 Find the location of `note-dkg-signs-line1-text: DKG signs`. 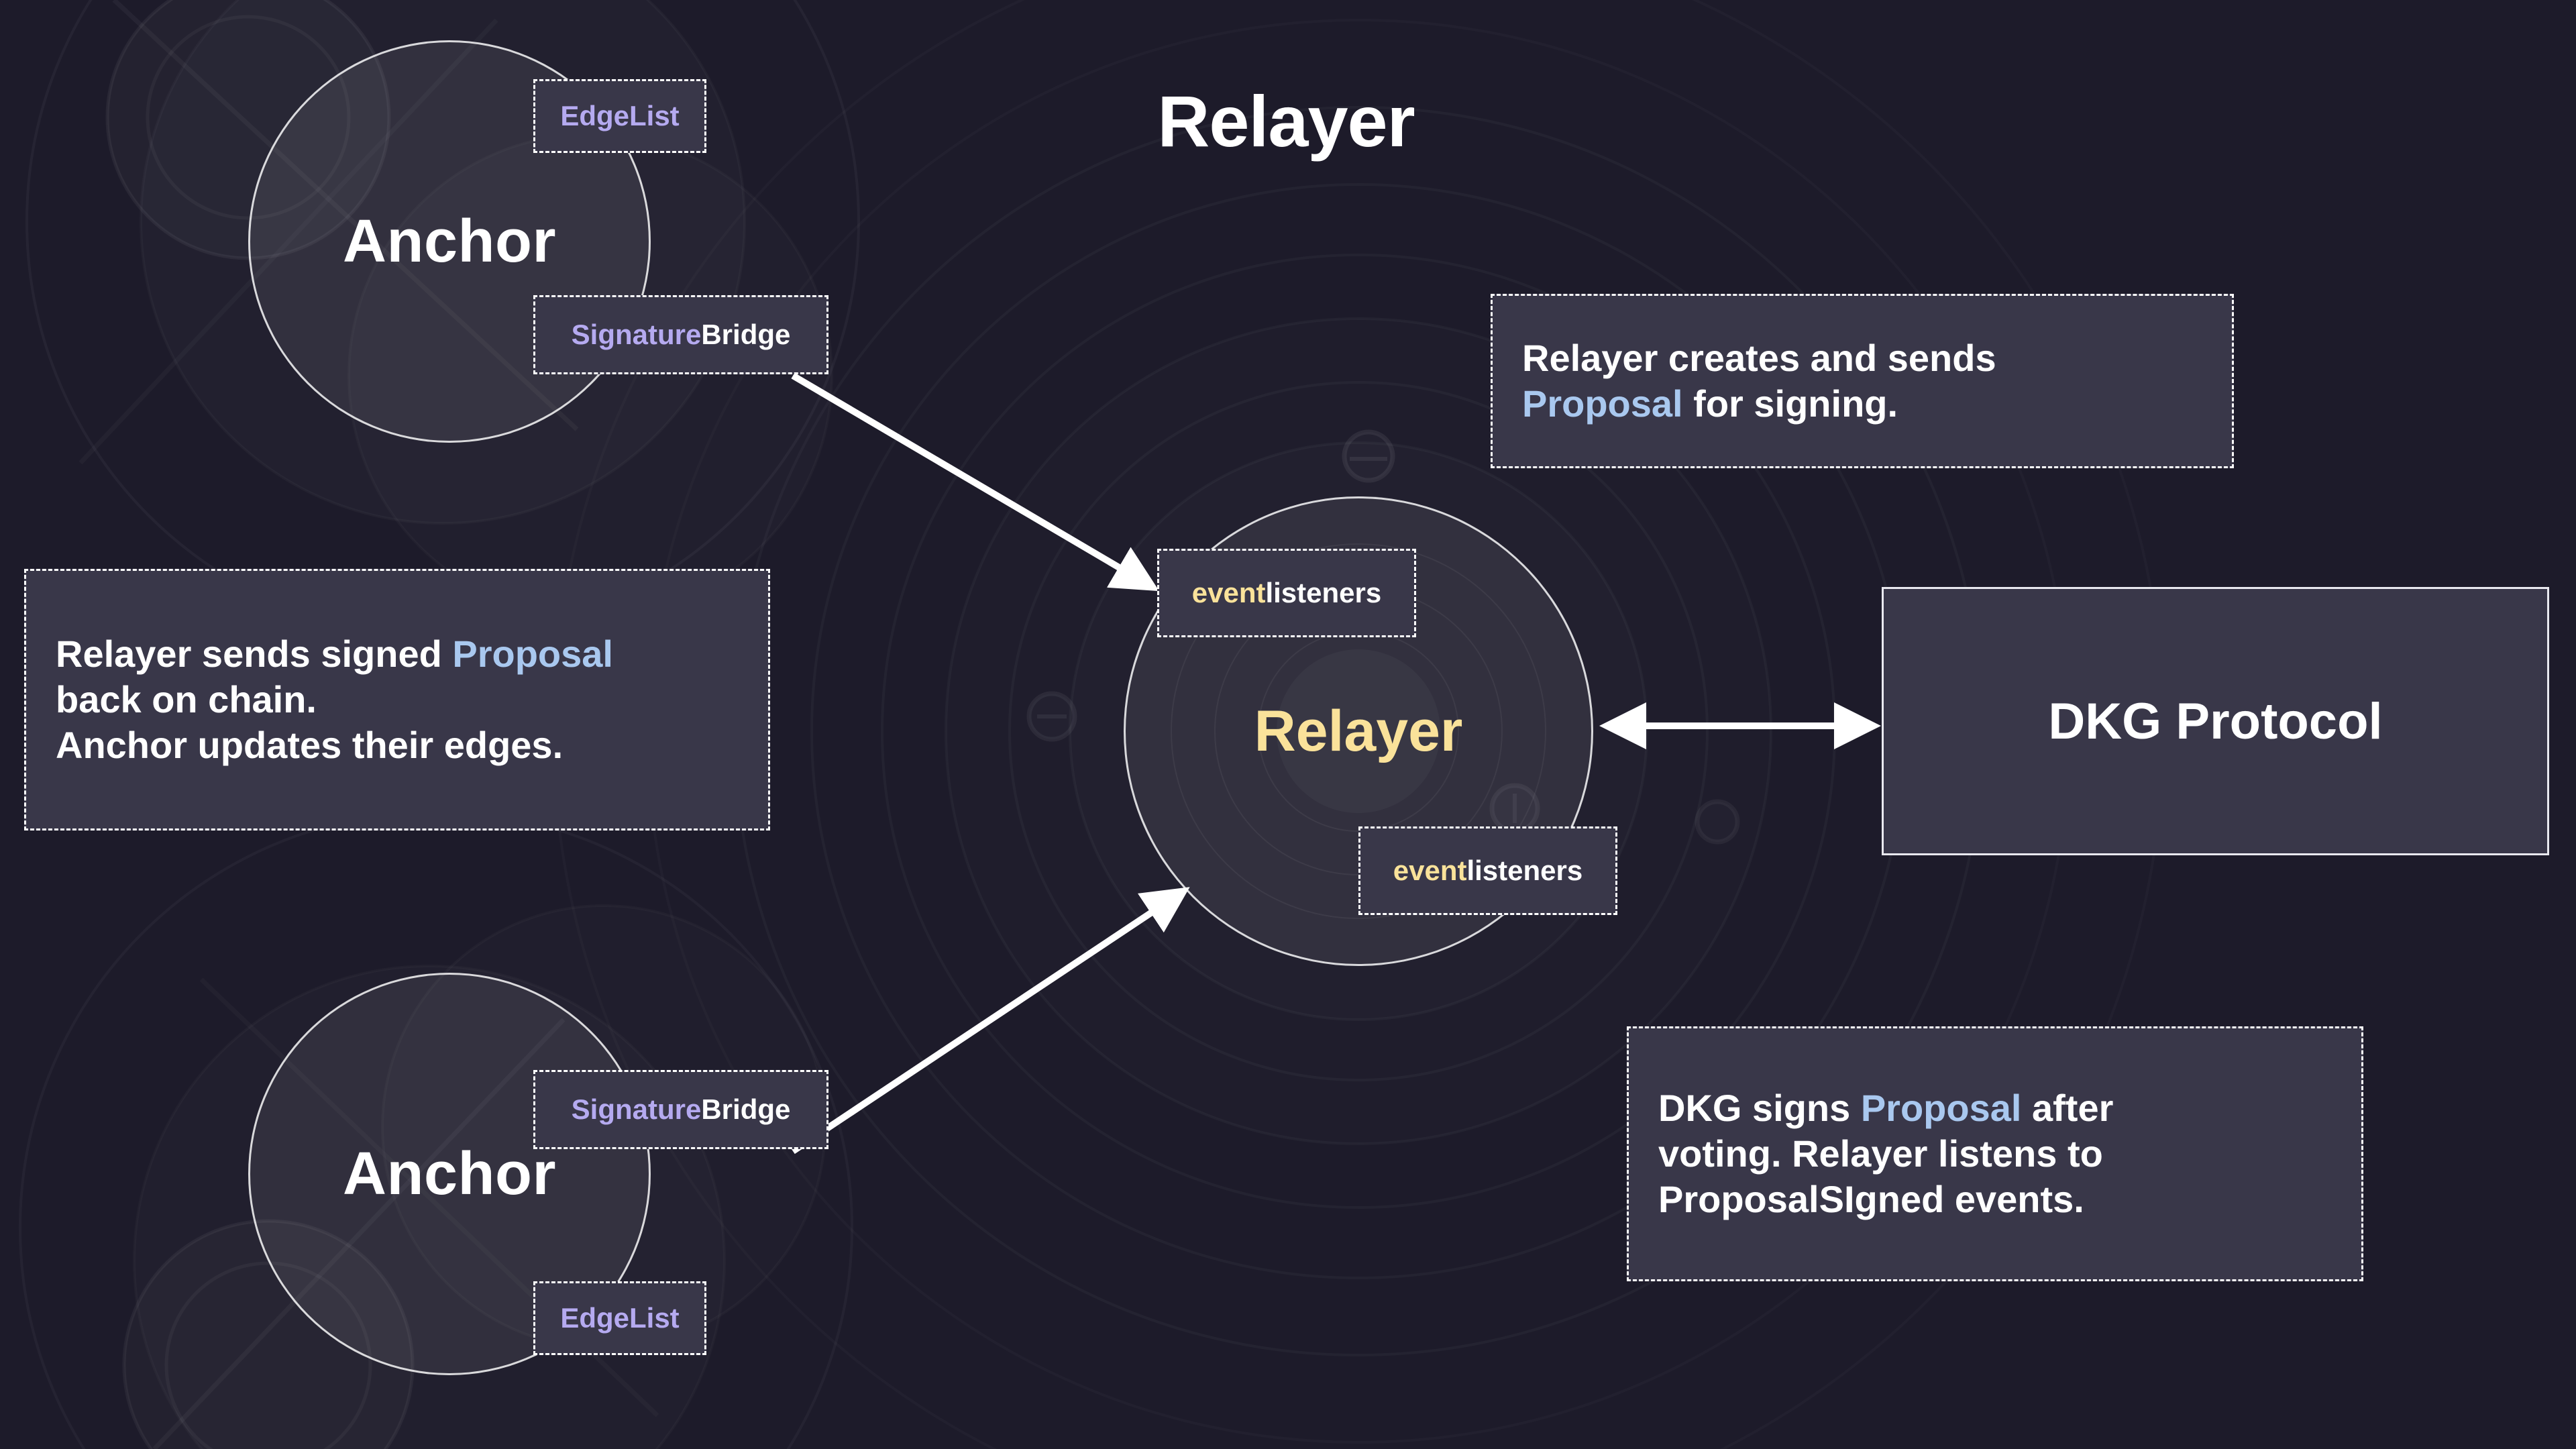

note-dkg-signs-line1-text: DKG signs is located at coordinates (1759, 1107).